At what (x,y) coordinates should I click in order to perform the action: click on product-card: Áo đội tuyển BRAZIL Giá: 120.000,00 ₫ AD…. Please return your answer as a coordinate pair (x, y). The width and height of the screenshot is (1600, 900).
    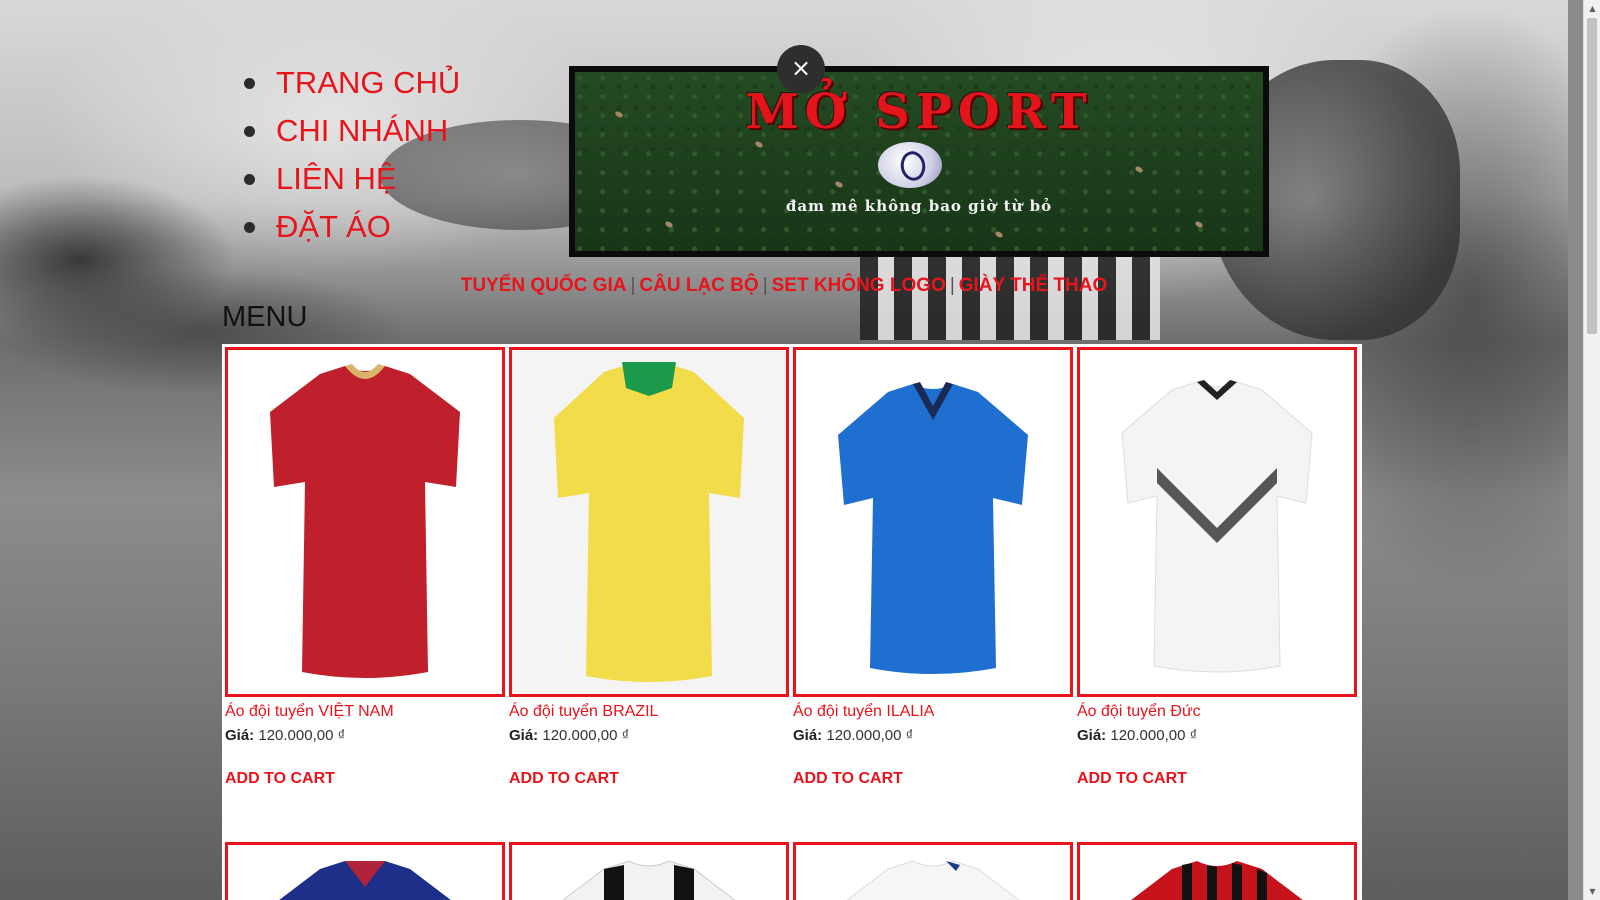
    Looking at the image, I should click on (649, 567).